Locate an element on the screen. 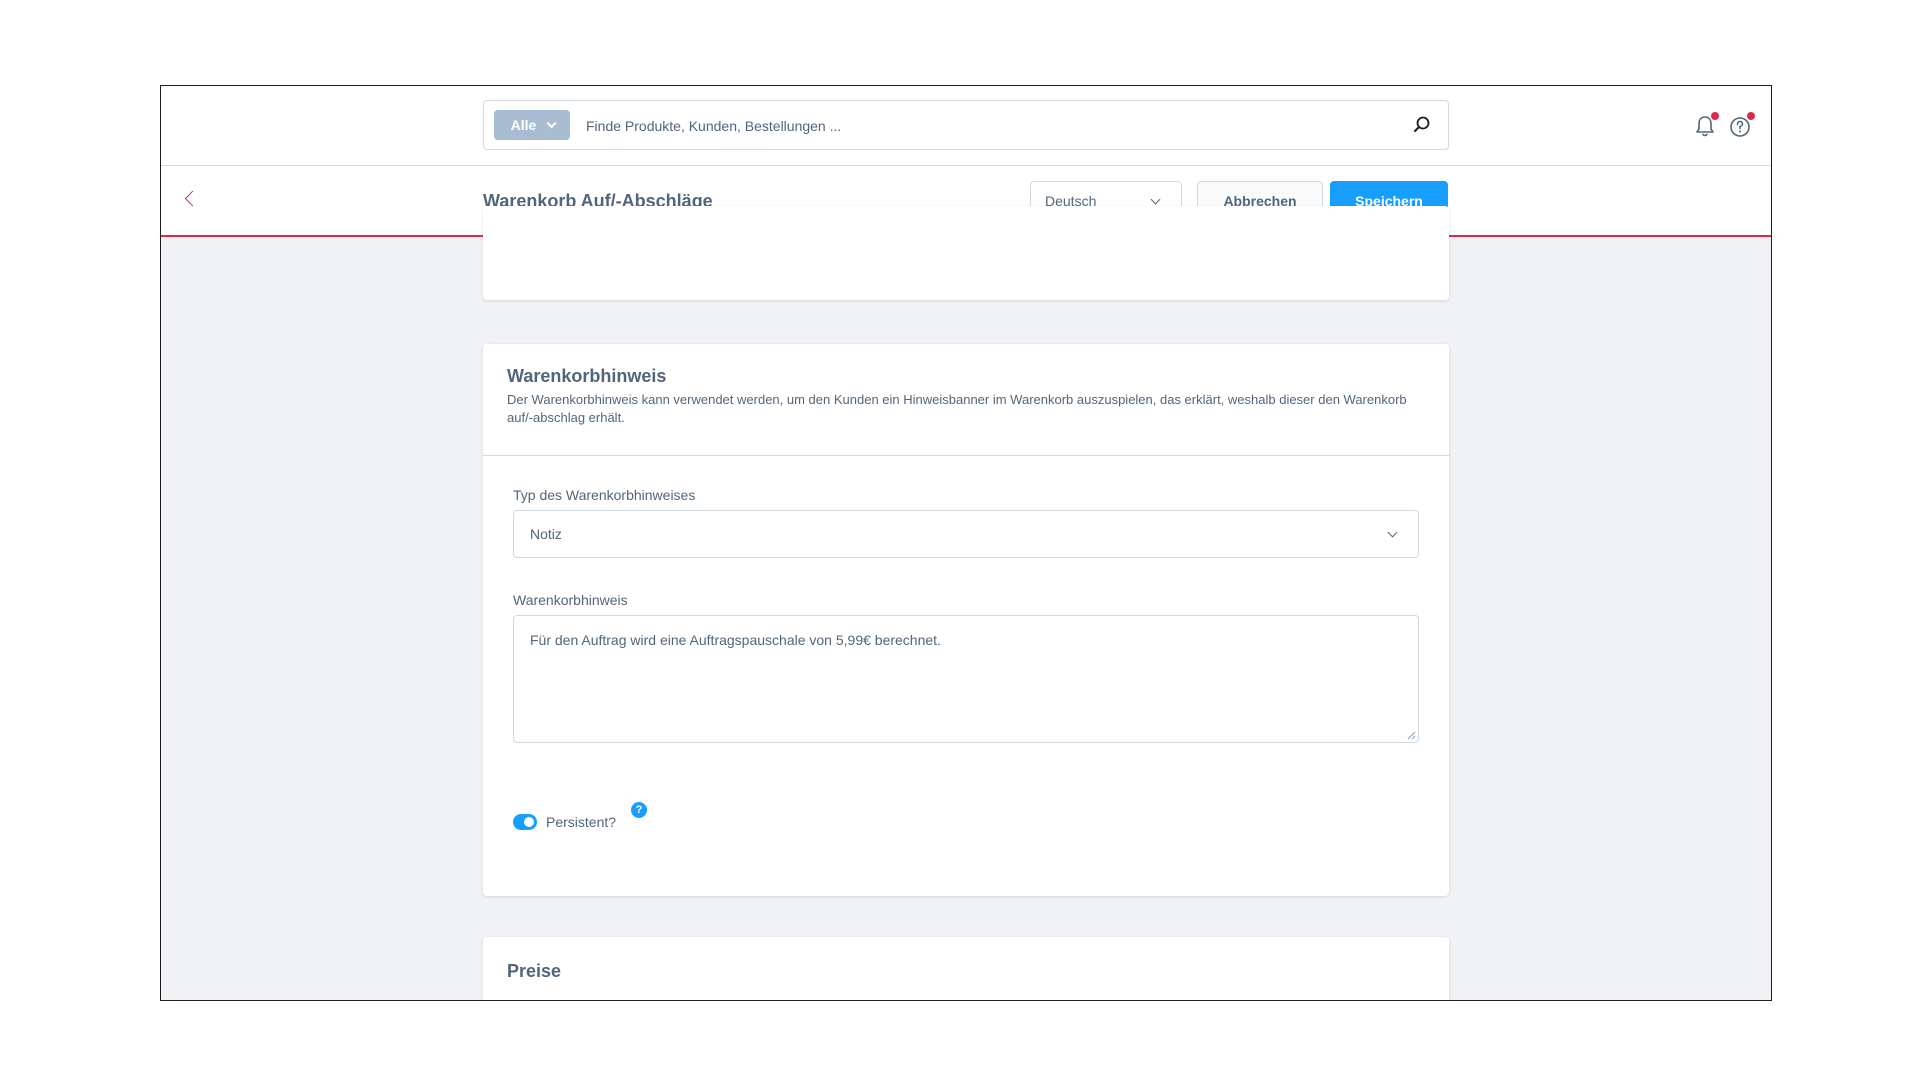 This screenshot has height=1080, width=1920. prices-card: Preise is located at coordinates (966, 968).